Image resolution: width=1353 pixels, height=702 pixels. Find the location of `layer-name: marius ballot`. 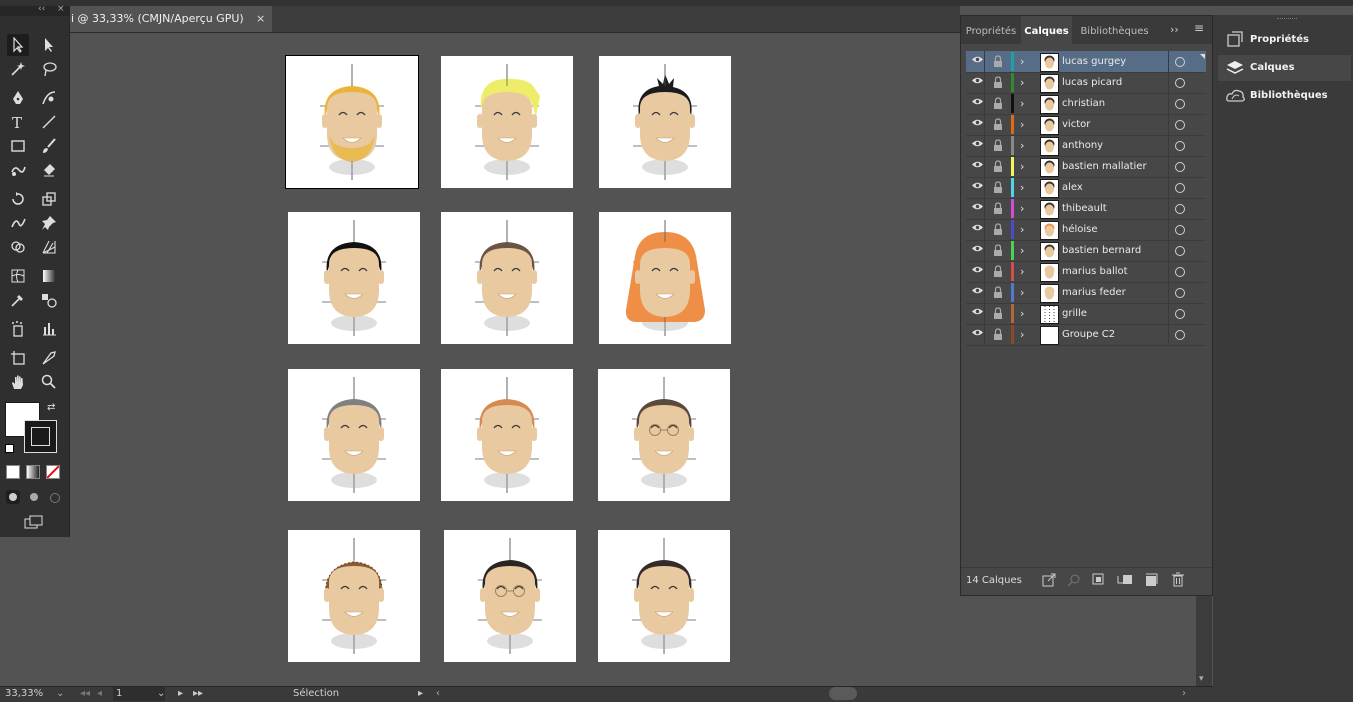

layer-name: marius ballot is located at coordinates (1095, 271).